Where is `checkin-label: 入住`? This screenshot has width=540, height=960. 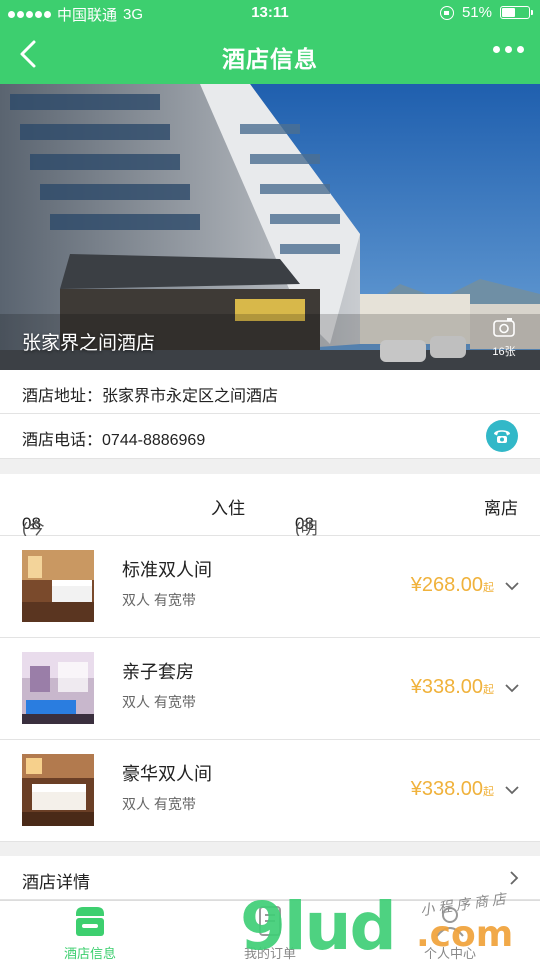 checkin-label: 入住 is located at coordinates (228, 508).